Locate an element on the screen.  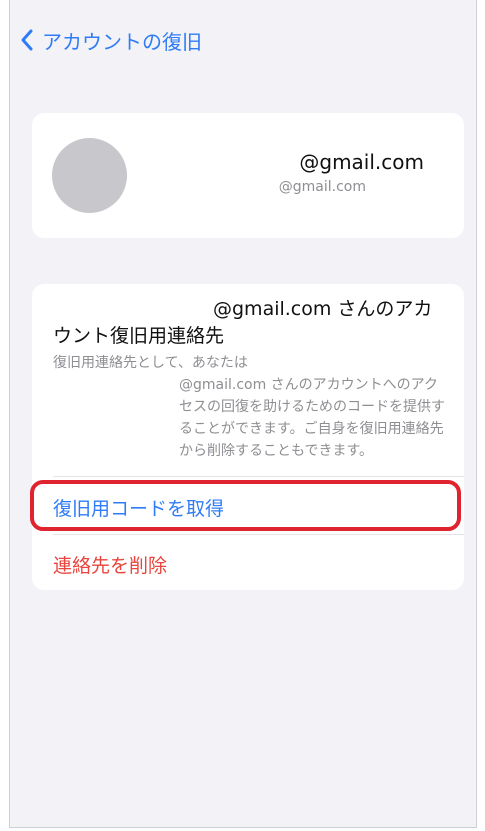
back-button: アカウントの復旧 is located at coordinates (111, 40).